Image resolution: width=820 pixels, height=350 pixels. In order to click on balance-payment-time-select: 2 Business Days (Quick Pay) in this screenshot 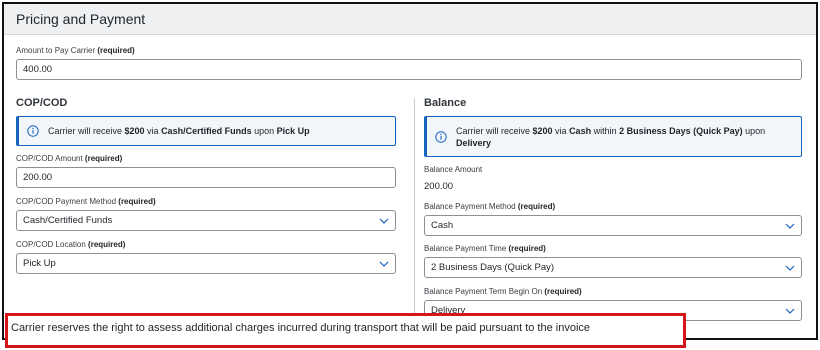, I will do `click(613, 267)`.